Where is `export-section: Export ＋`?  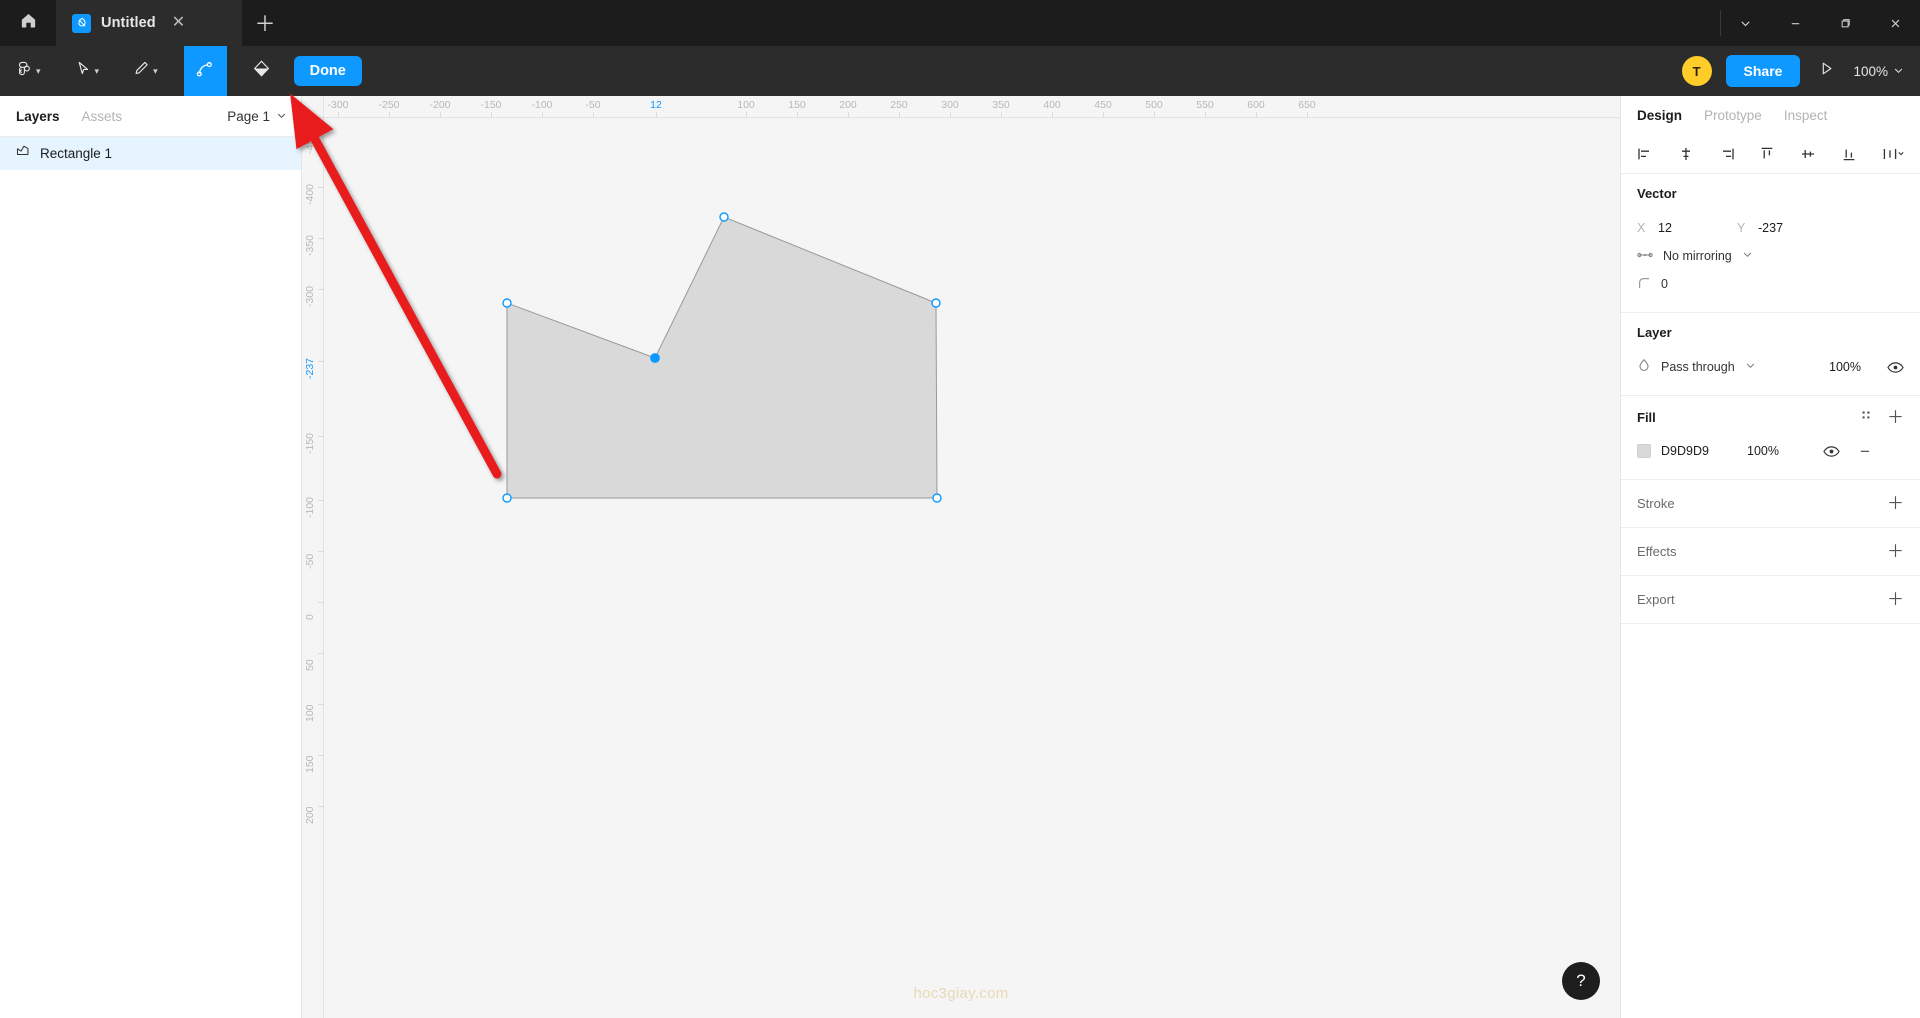 export-section: Export ＋ is located at coordinates (1770, 600).